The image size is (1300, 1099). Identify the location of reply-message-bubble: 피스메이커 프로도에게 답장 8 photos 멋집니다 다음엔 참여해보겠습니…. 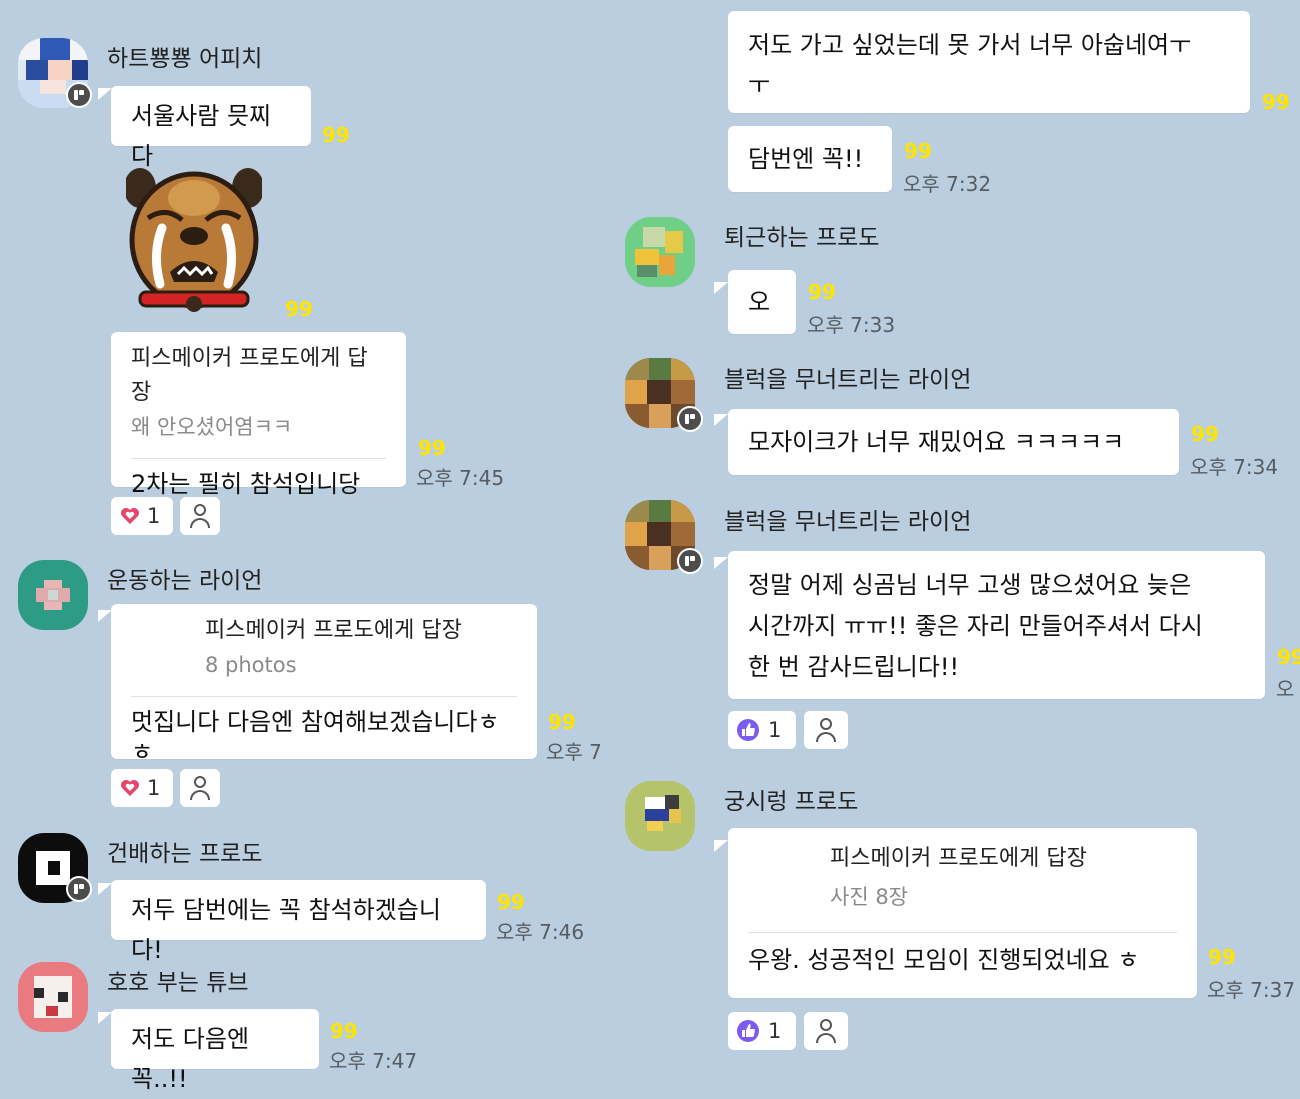
(324, 685).